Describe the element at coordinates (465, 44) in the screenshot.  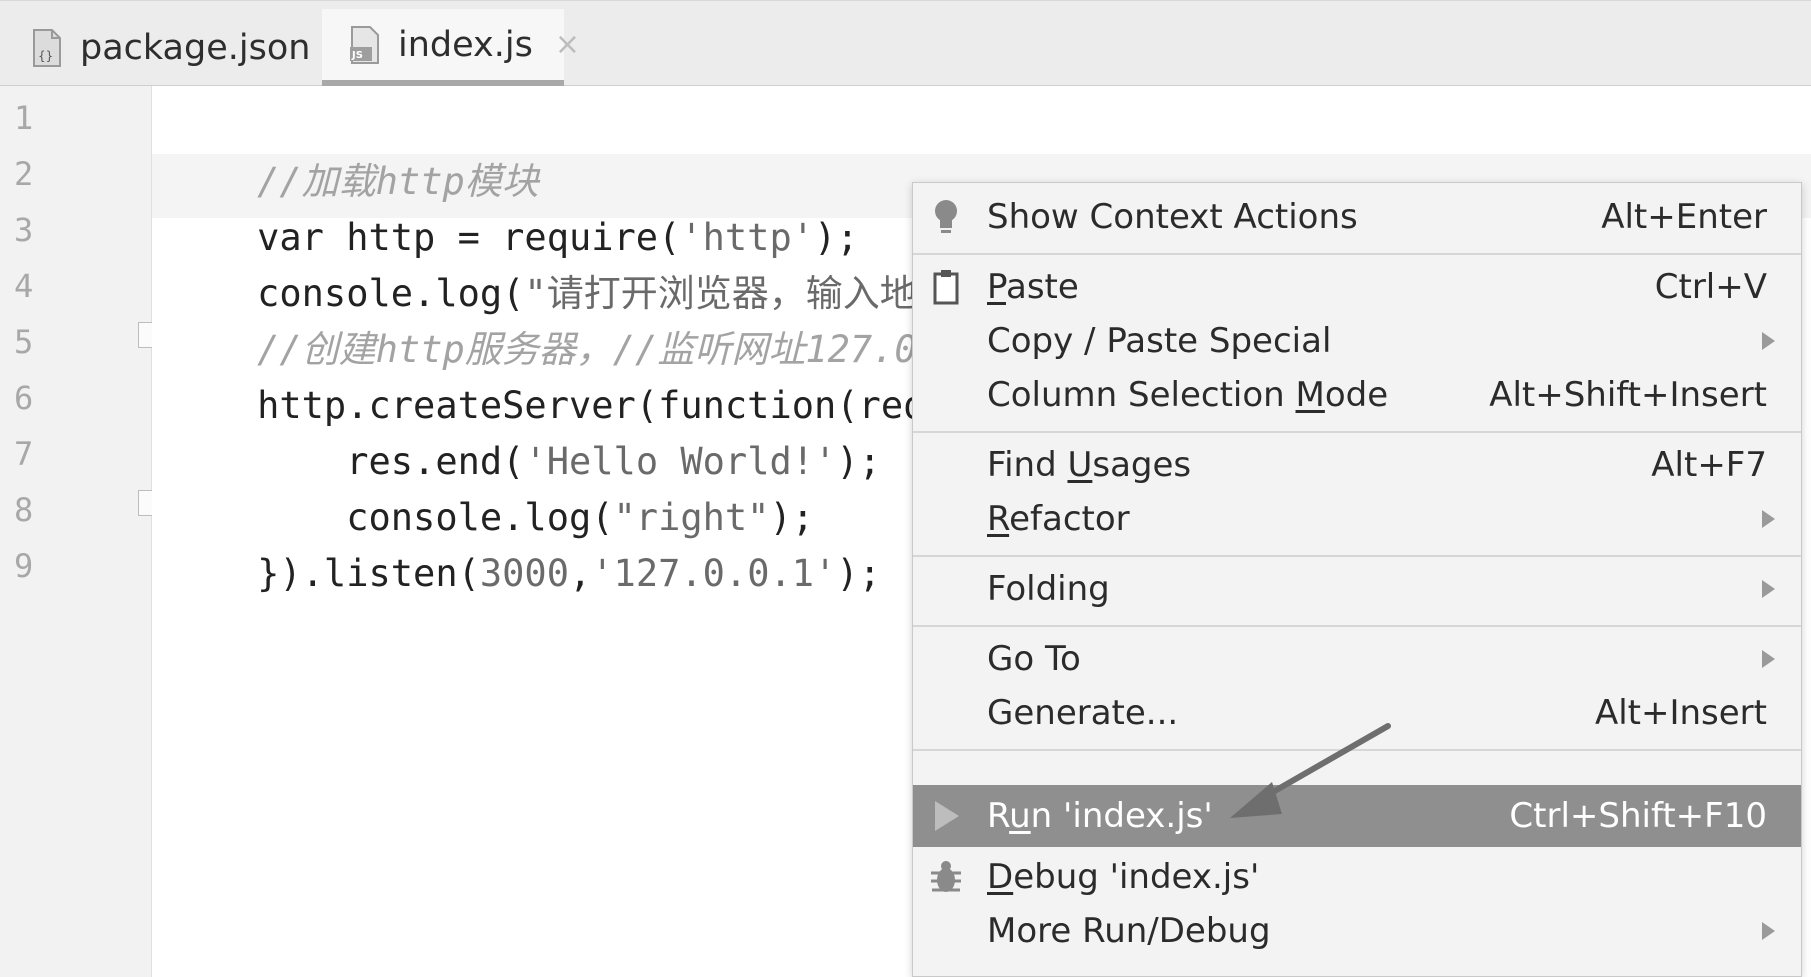
I see `tab-label: index.js` at that location.